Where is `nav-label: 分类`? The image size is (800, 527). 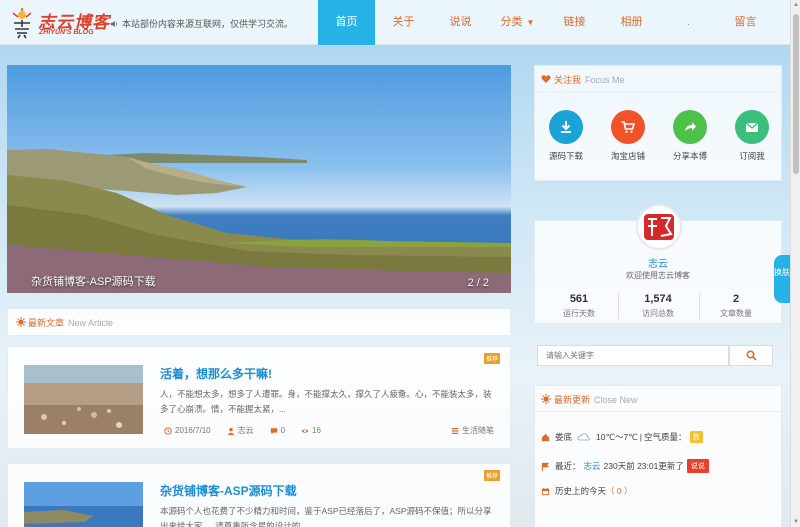
nav-label: 分类 is located at coordinates (511, 22).